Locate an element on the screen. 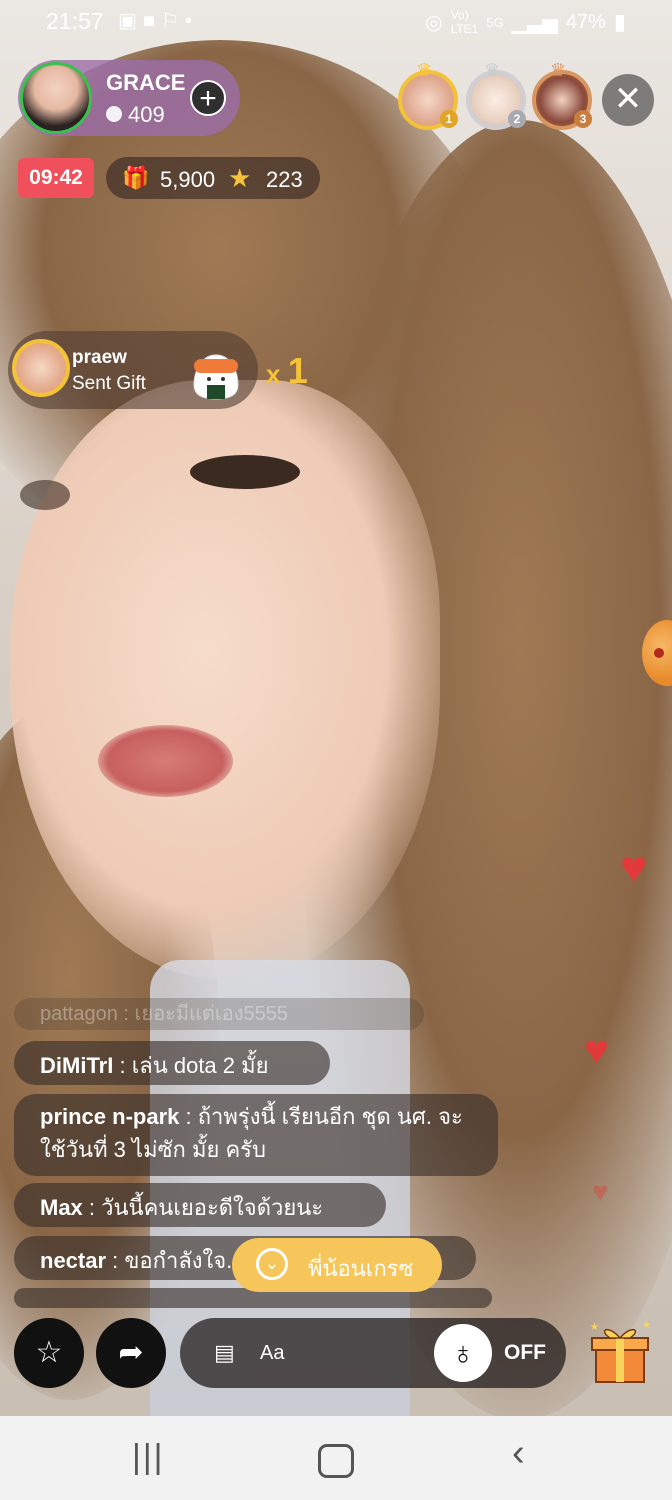 The image size is (672, 1500). dot-icon is located at coordinates (659, 653).